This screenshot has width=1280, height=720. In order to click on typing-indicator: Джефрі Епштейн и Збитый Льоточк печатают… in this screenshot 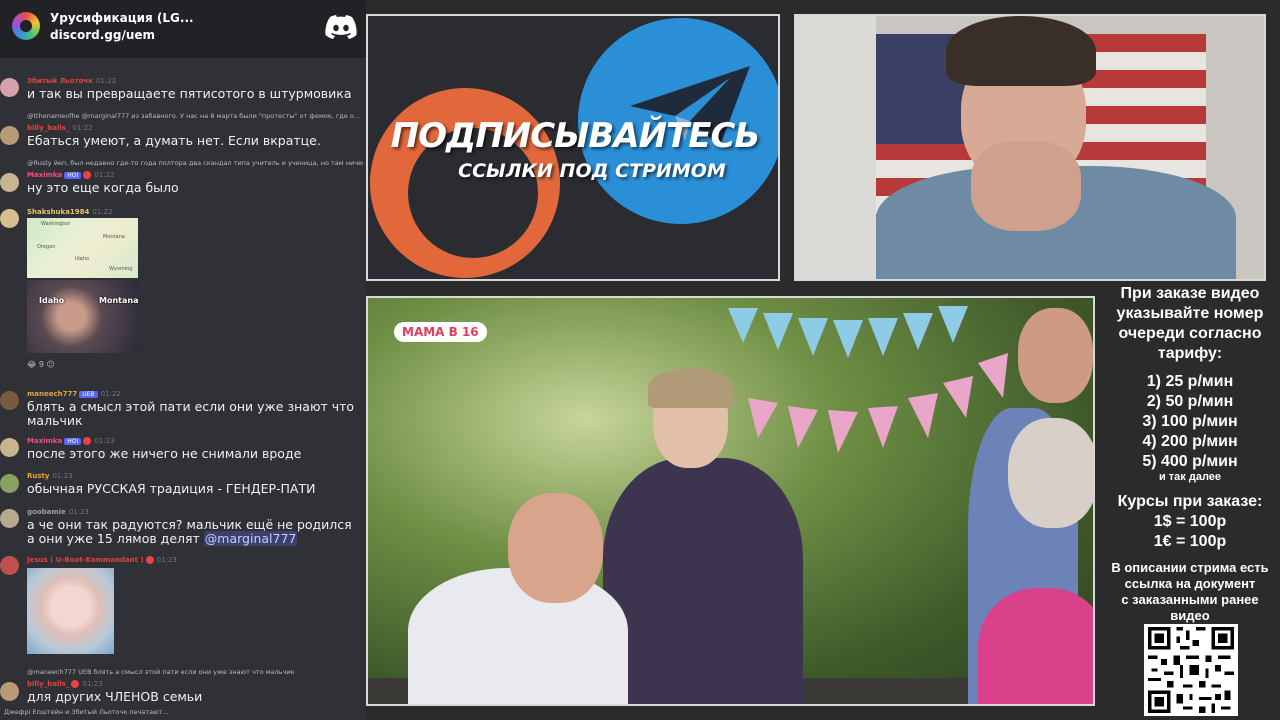, I will do `click(86, 712)`.